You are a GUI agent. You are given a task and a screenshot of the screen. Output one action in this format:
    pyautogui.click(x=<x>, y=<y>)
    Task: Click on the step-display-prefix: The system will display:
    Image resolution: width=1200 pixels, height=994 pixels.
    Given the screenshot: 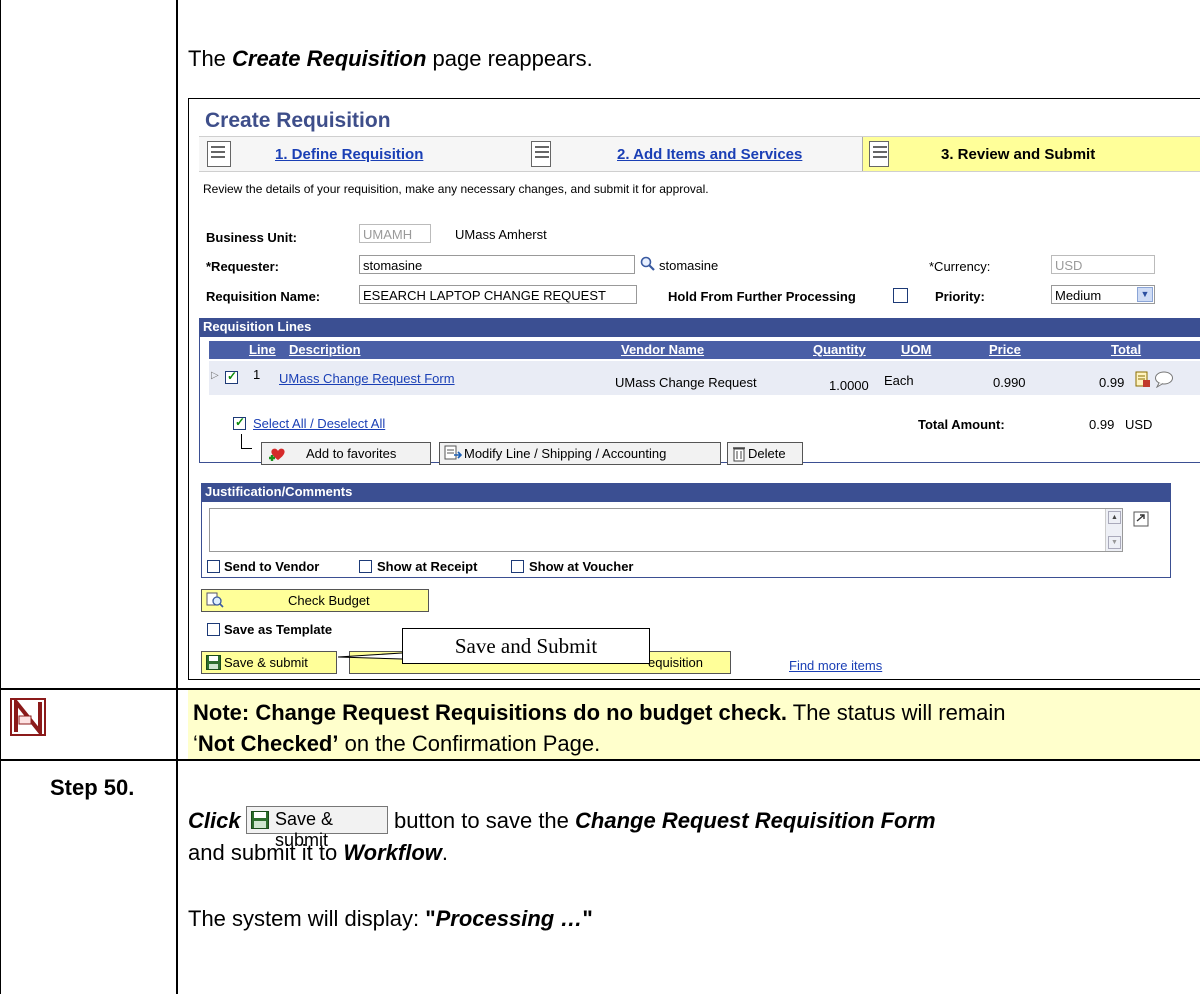 What is the action you would take?
    pyautogui.click(x=307, y=918)
    